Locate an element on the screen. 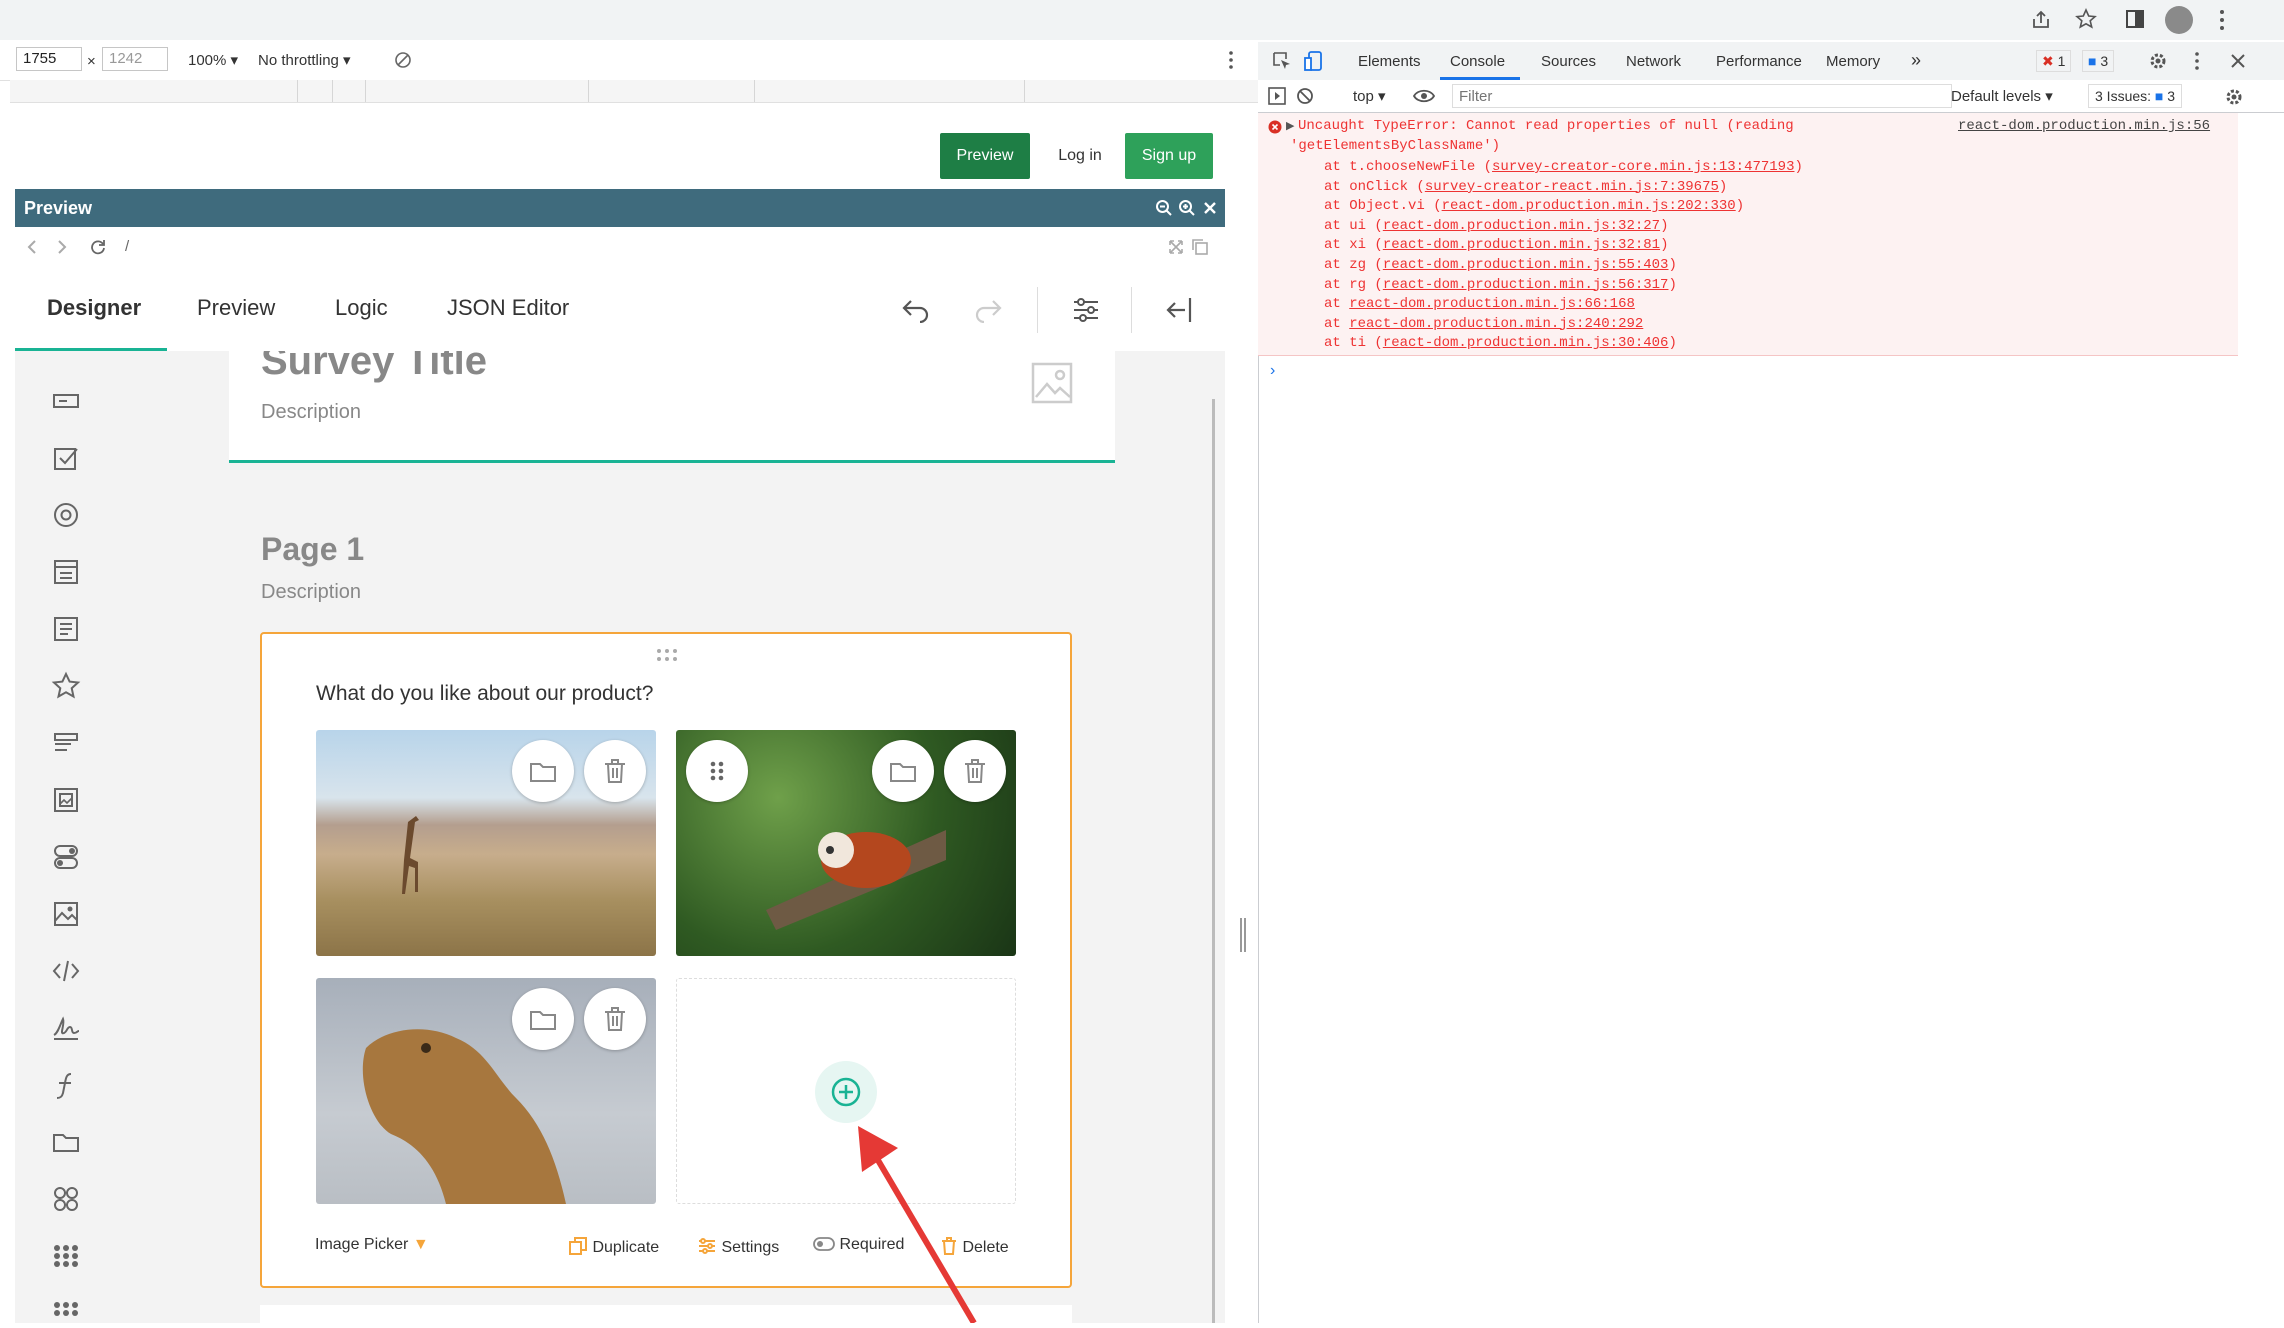 The height and width of the screenshot is (1328, 2284). panel-splitter is located at coordinates (1243, 935).